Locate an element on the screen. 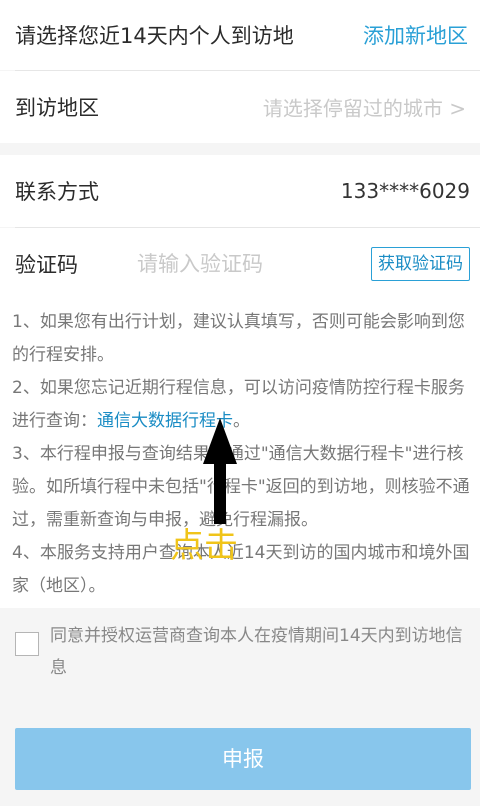 This screenshot has height=806, width=480. get-code-button: 获取验证码 is located at coordinates (420, 264).